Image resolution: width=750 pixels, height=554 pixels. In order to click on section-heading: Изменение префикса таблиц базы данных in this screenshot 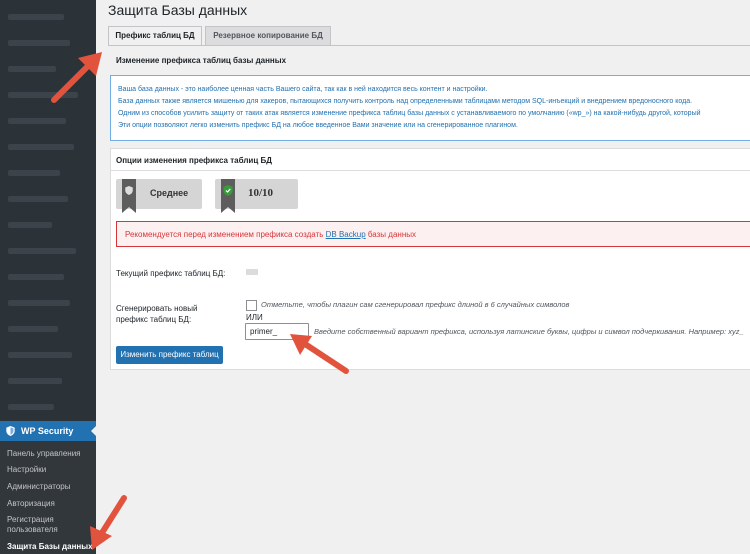, I will do `click(201, 60)`.